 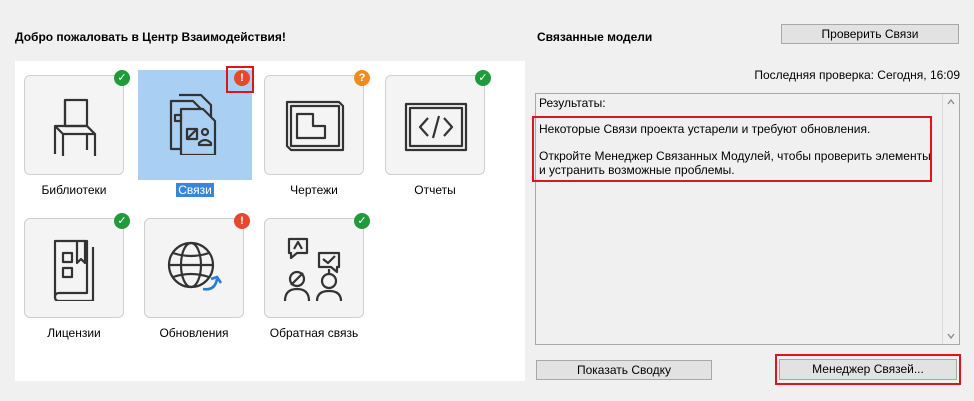 I want to click on tile-label-links: Связи, so click(x=195, y=190).